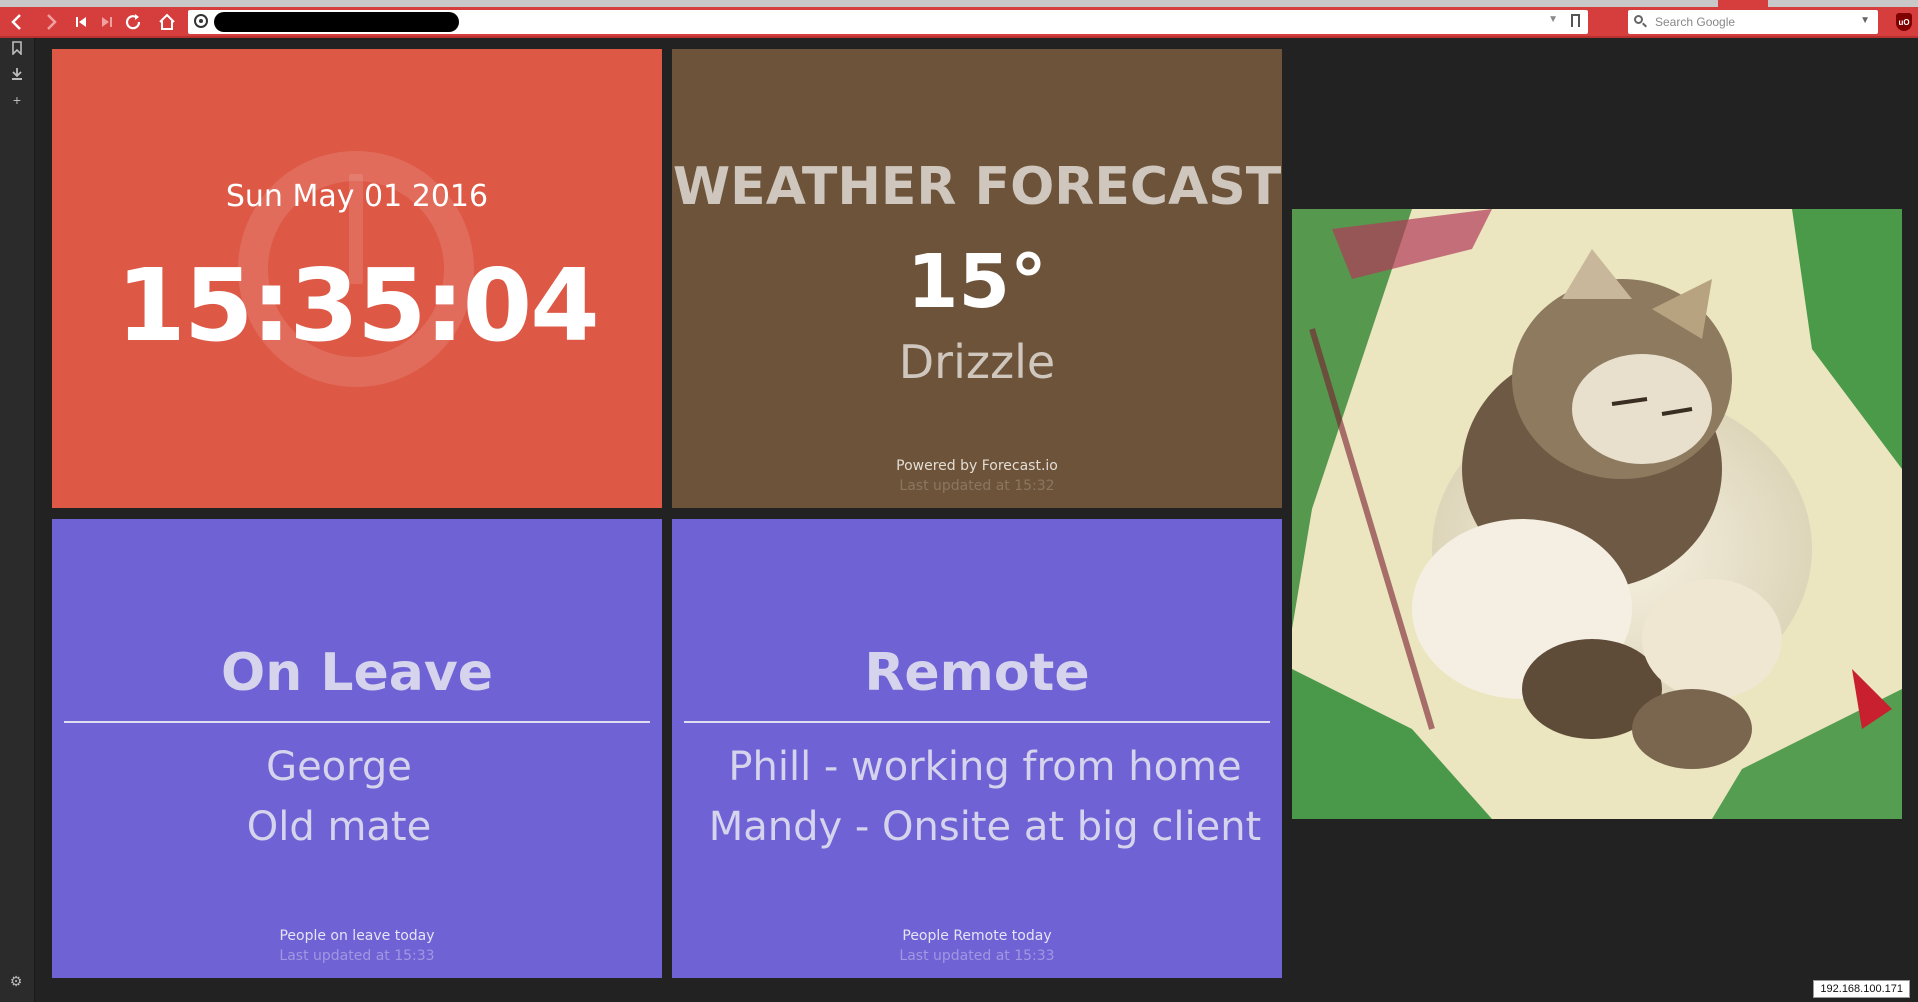  Describe the element at coordinates (977, 486) in the screenshot. I see `weather-updated: Last updated at 15:32` at that location.